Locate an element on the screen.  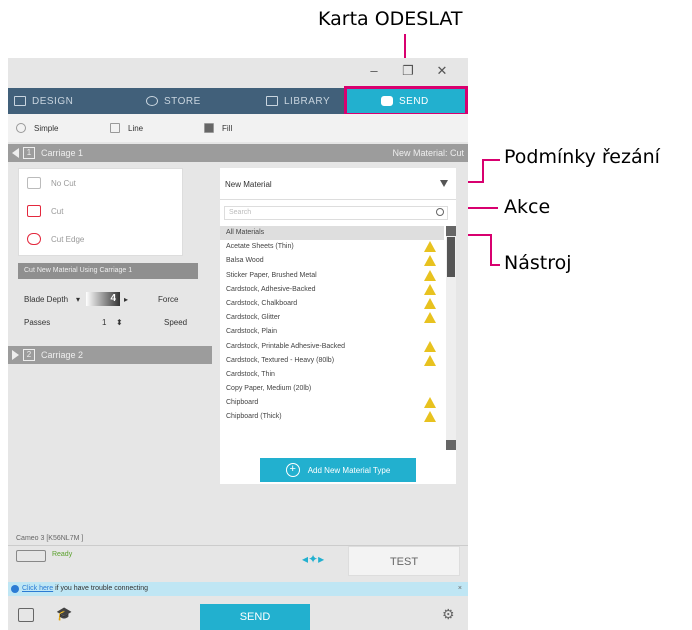
cut-using-carriage-bar: Cut New Material Using Carriage 1 is located at coordinates (108, 271).